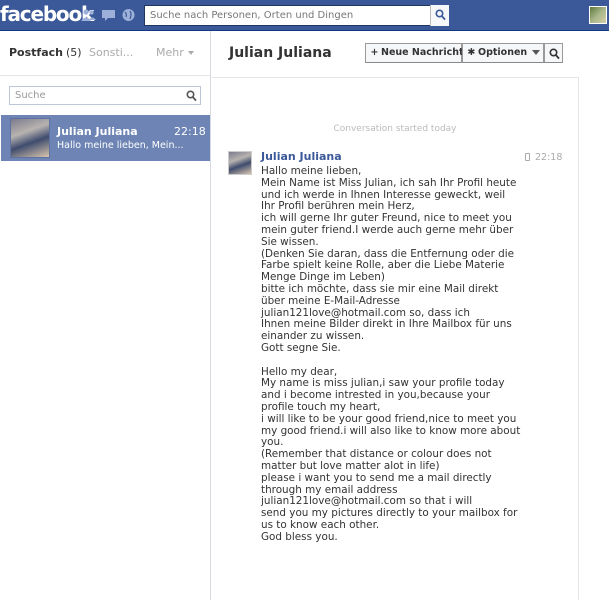  I want to click on conversation-title: Julian Juliana, so click(280, 53).